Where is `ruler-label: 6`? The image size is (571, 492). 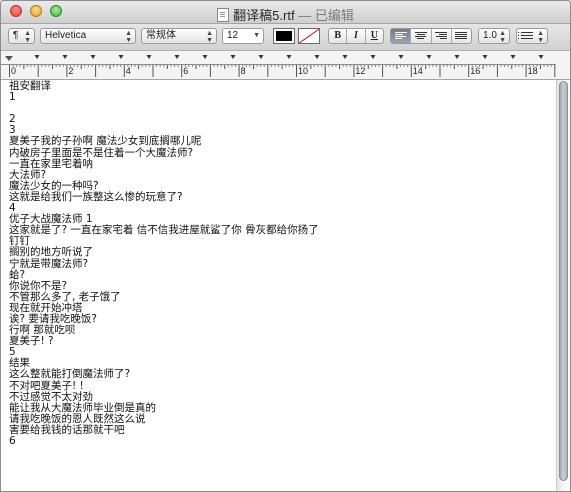 ruler-label: 6 is located at coordinates (186, 71).